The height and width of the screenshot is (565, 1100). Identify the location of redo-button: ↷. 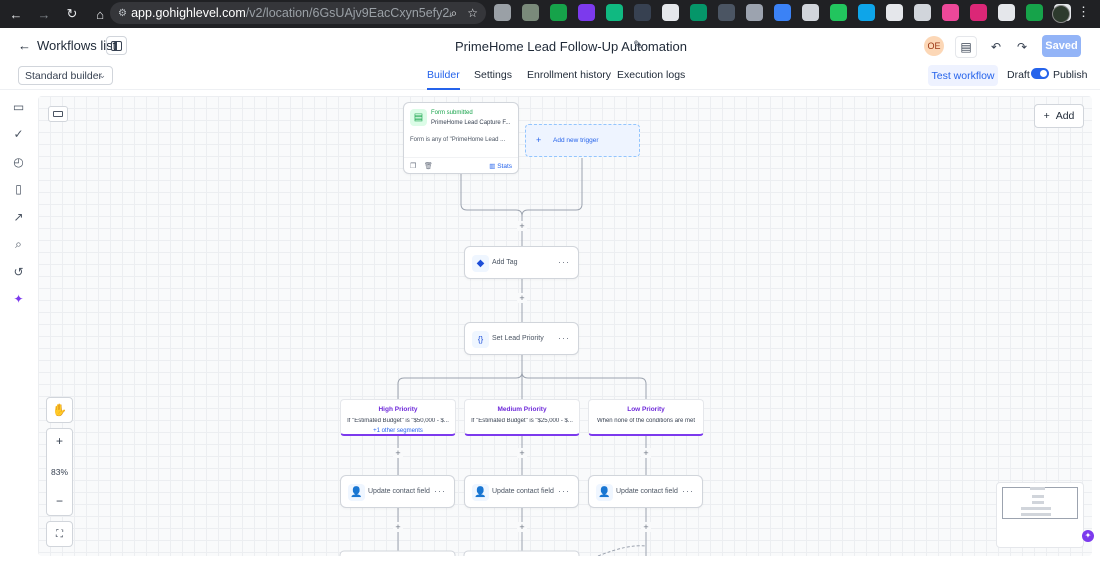
(1022, 47).